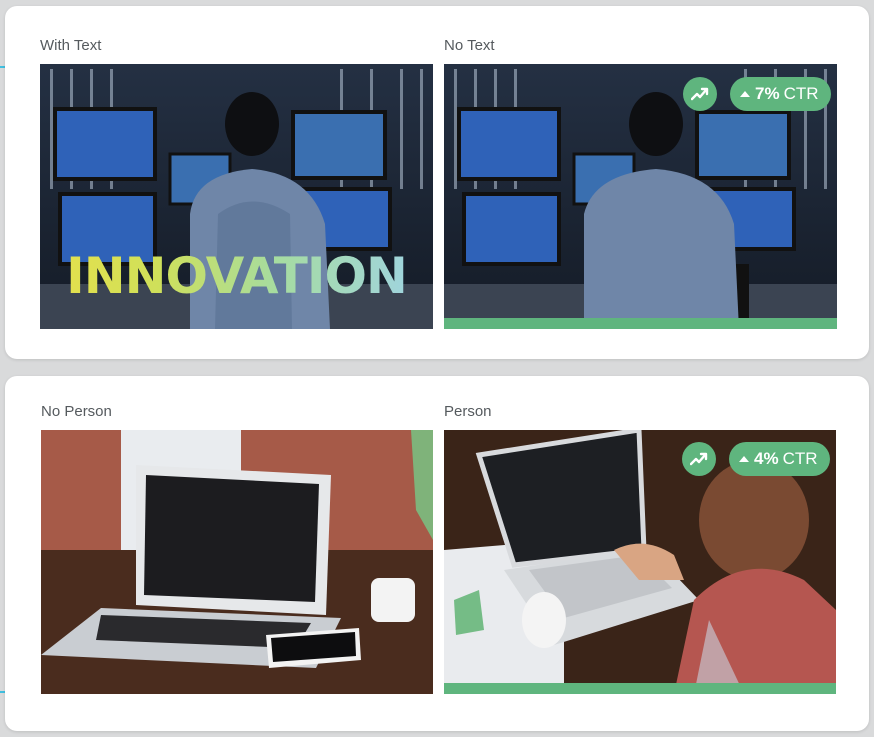  I want to click on thumbnail-overlay-text: INNOVATION, so click(236, 276).